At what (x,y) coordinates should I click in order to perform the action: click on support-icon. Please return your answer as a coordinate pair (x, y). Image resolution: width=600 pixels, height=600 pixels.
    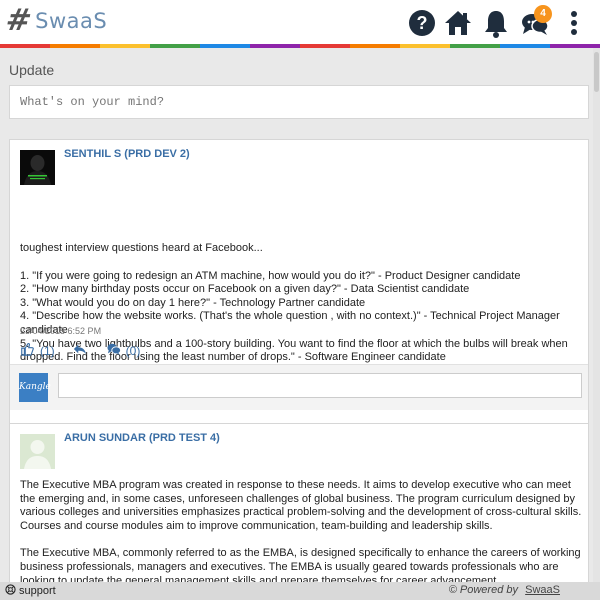
    Looking at the image, I should click on (12, 591).